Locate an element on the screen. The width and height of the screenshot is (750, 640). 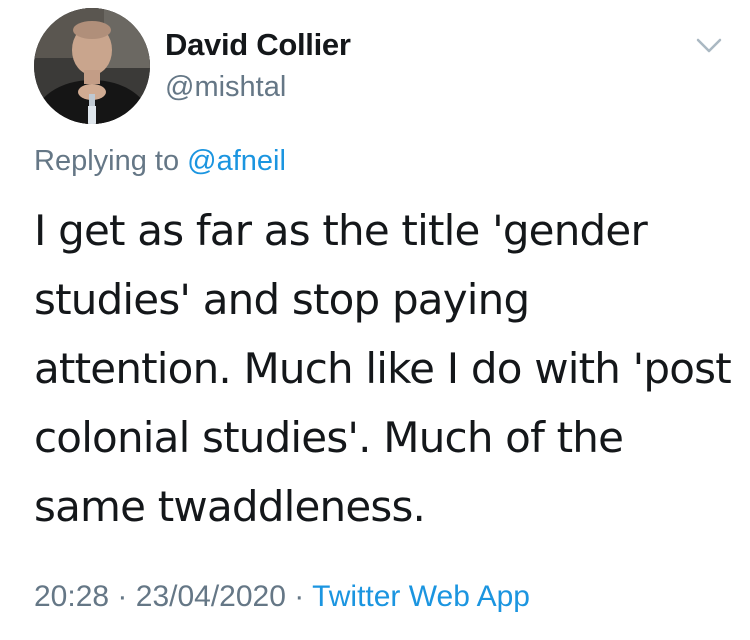
tweet-time: 20:28 is located at coordinates (71, 596).